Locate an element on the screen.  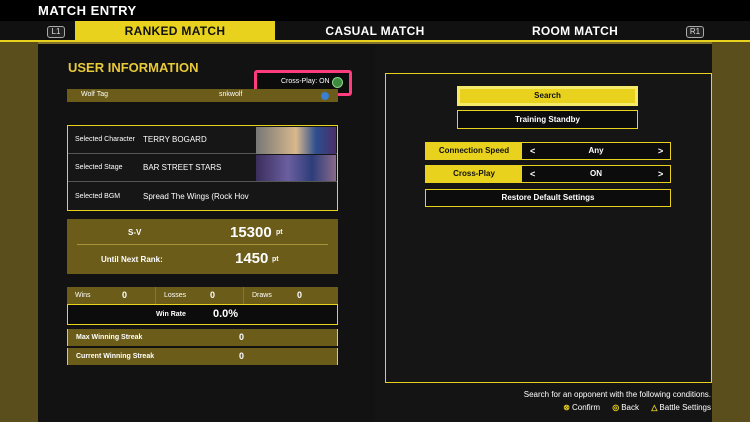
circle-button-icon: ◎ is located at coordinates (616, 407).